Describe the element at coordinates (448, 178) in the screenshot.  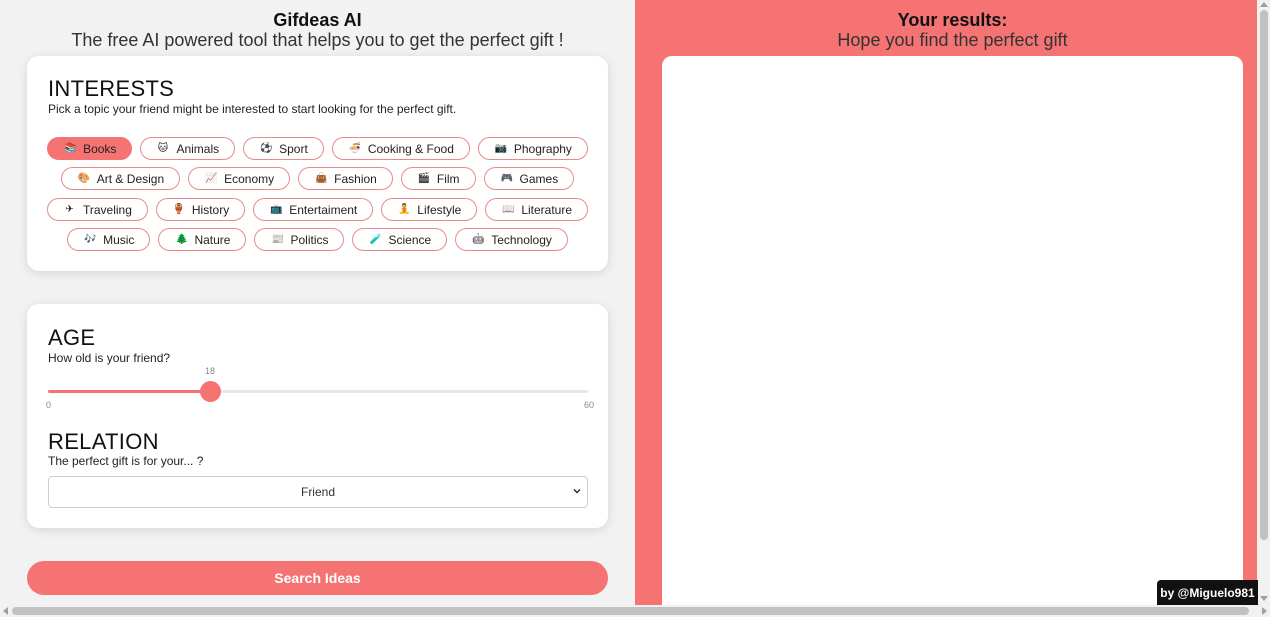
I see `interest-tag-label: Film` at that location.